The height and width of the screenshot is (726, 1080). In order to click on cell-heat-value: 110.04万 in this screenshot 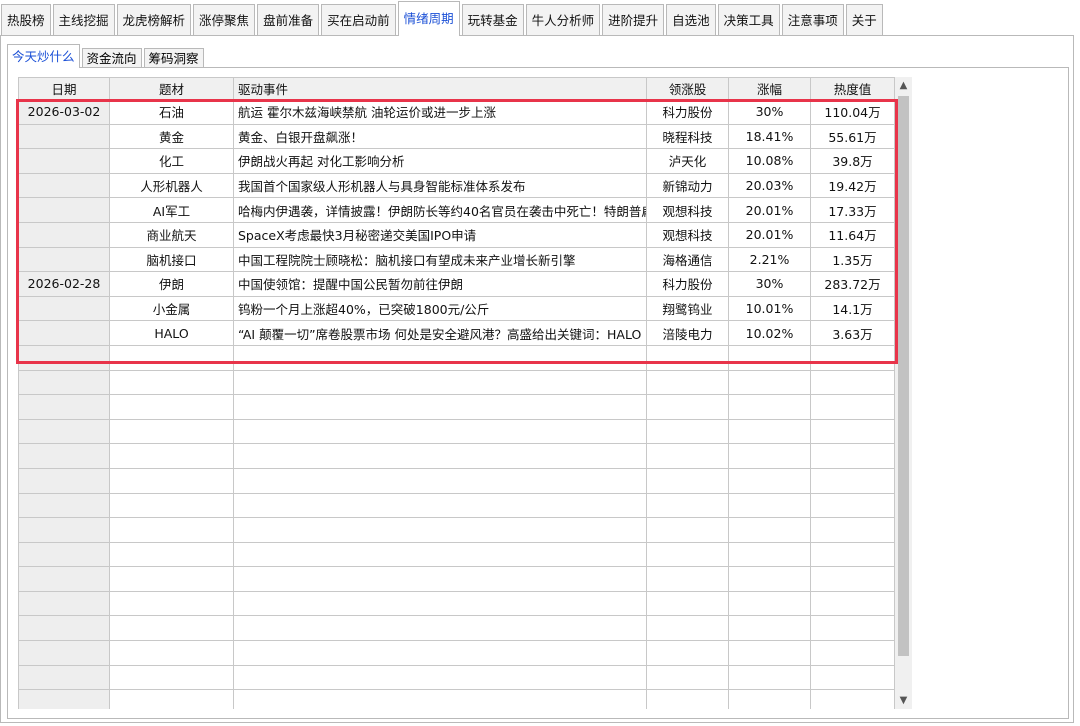, I will do `click(852, 112)`.